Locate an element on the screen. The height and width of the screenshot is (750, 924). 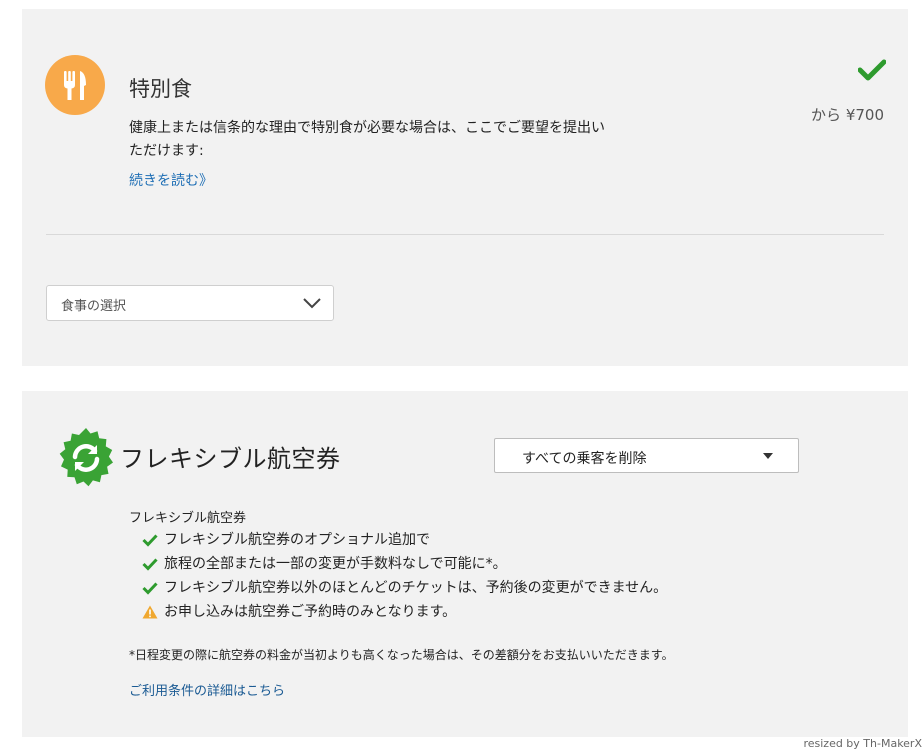
refresh-badge-icon is located at coordinates (86, 457).